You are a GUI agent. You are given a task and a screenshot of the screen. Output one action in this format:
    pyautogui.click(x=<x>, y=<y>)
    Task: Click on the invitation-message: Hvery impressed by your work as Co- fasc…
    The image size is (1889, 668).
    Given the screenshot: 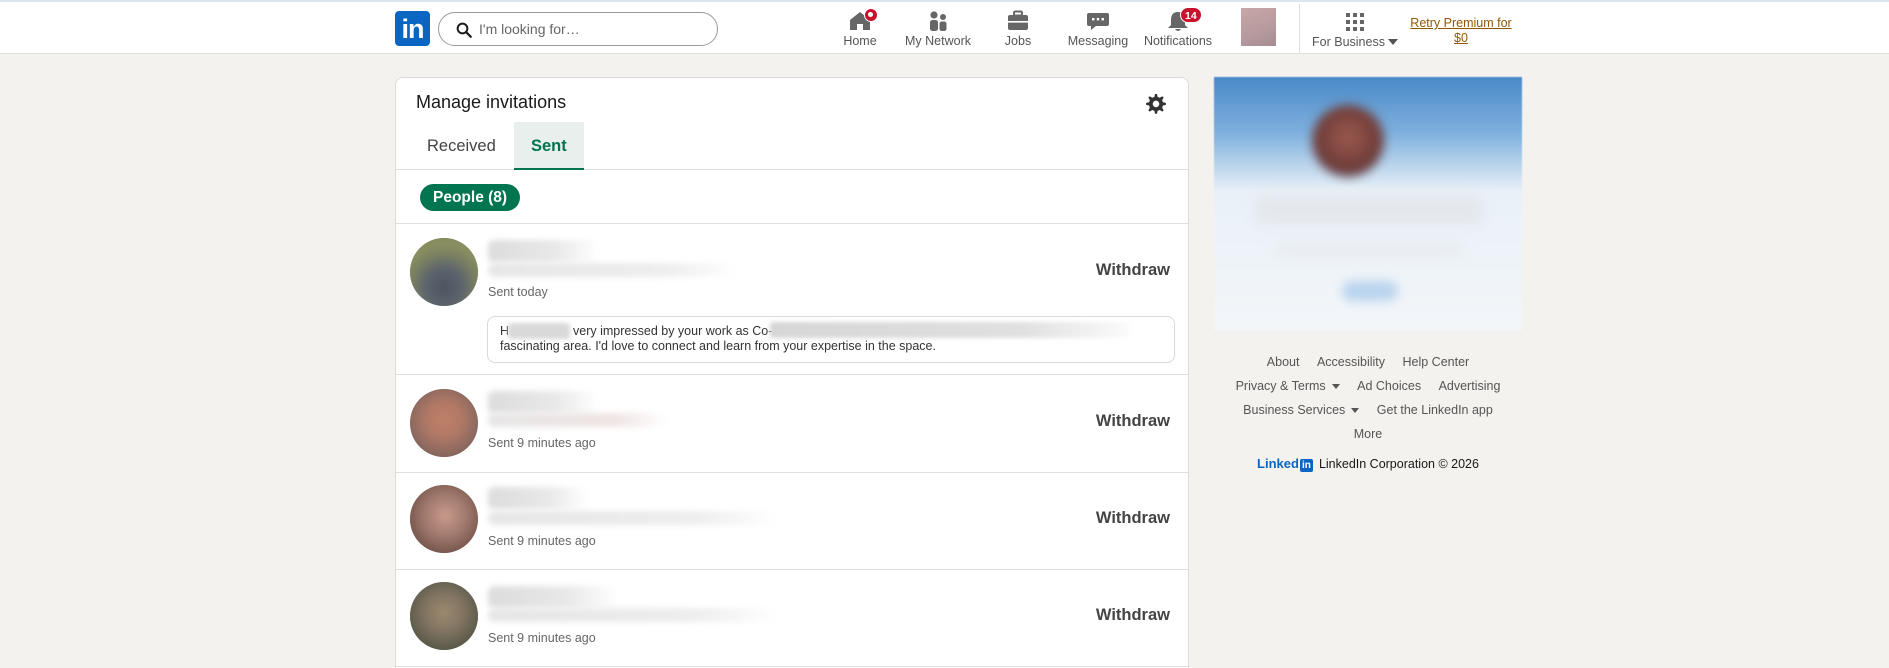 What is the action you would take?
    pyautogui.click(x=831, y=339)
    